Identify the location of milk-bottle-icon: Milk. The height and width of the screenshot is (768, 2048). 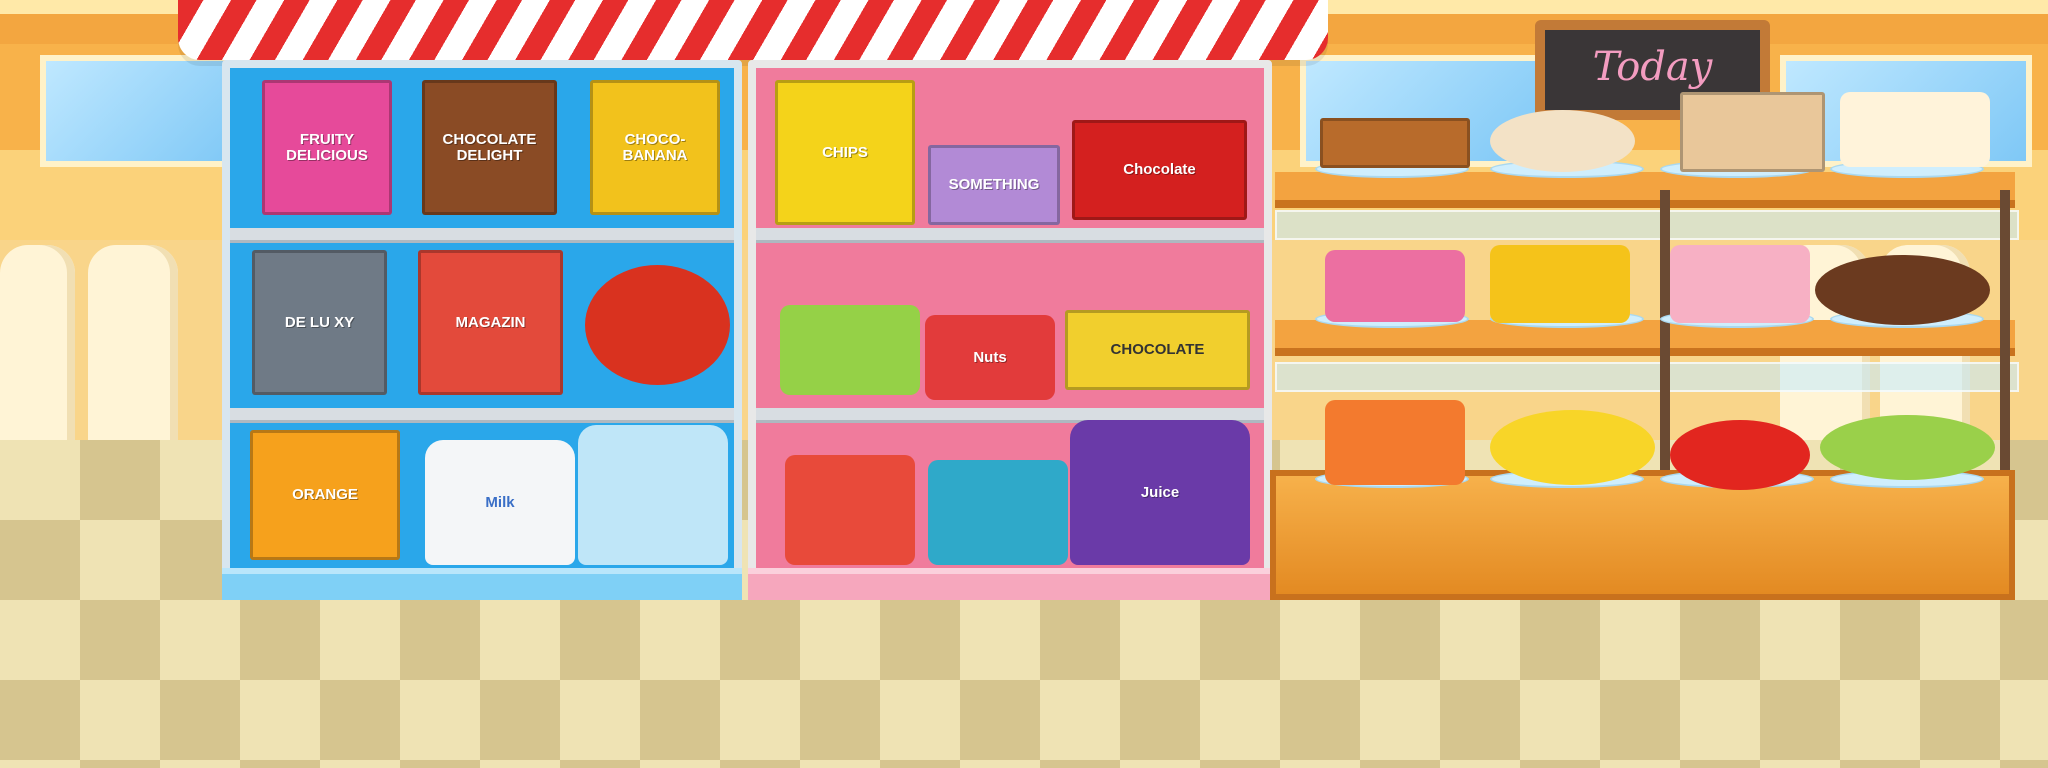
(500, 502).